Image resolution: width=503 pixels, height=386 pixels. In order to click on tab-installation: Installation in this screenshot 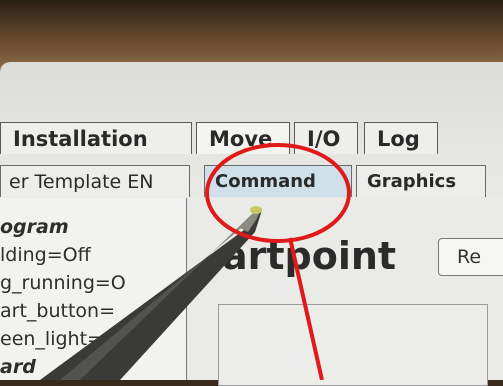, I will do `click(96, 138)`.